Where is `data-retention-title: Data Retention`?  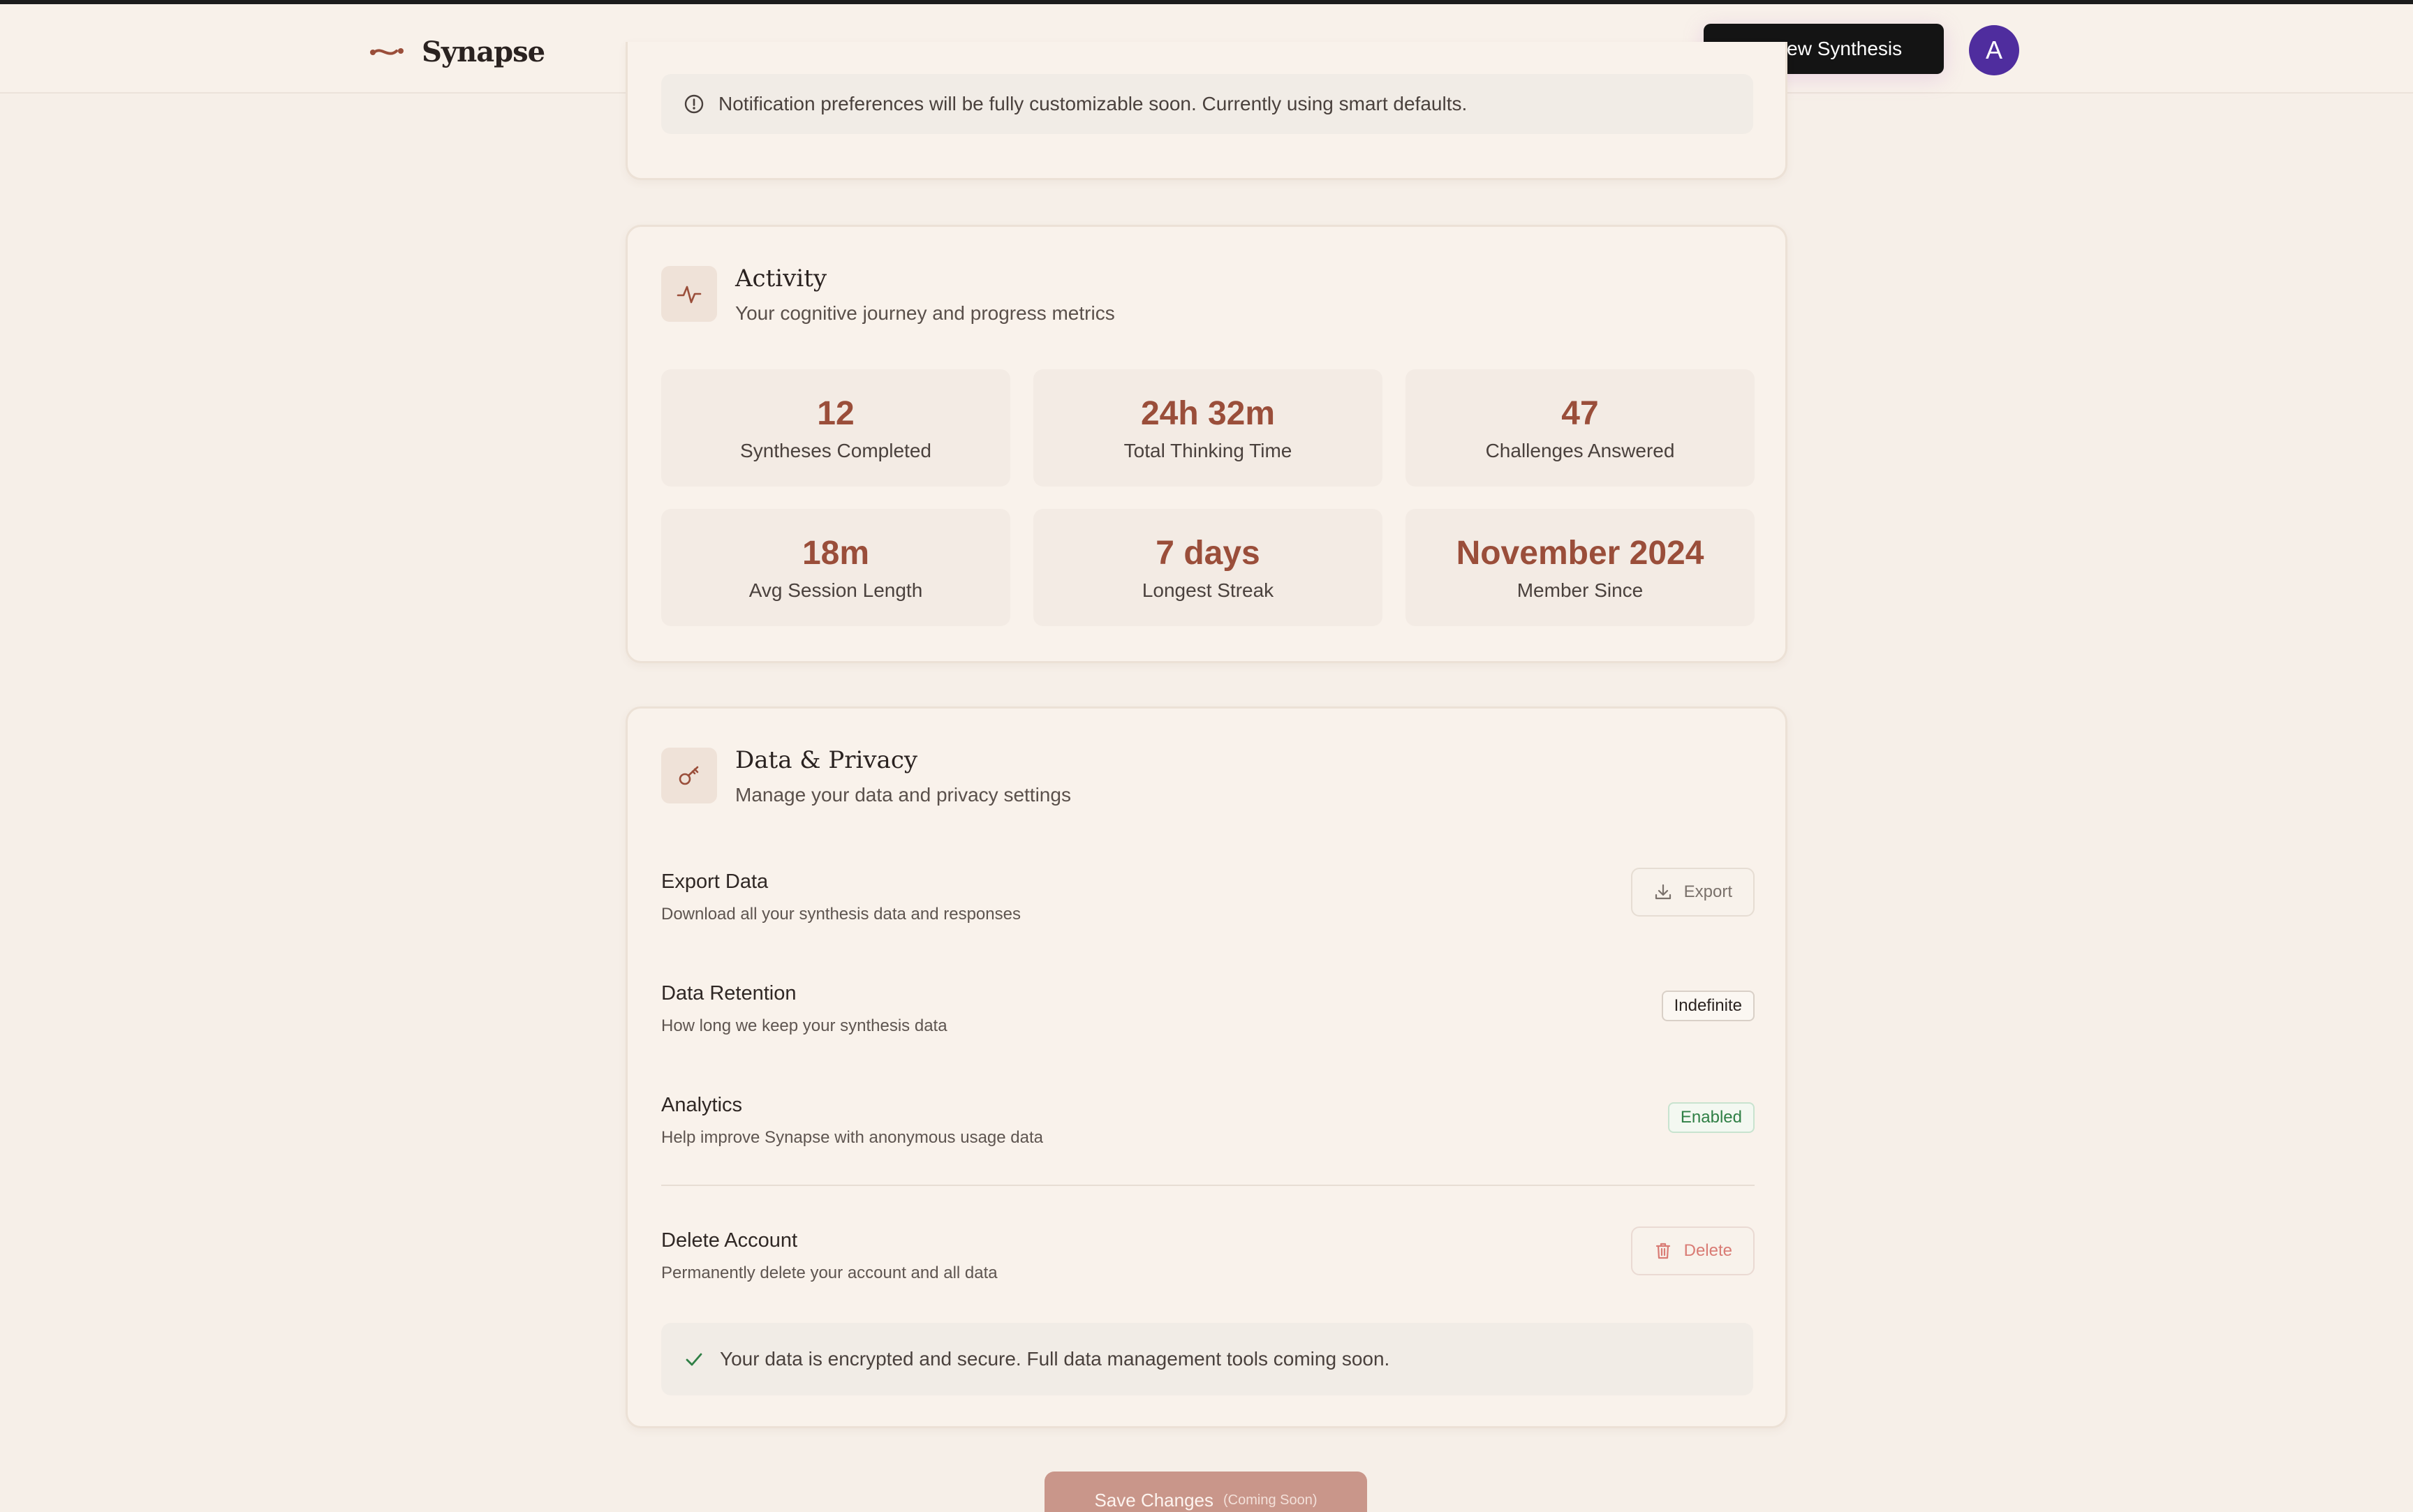 data-retention-title: Data Retention is located at coordinates (729, 994).